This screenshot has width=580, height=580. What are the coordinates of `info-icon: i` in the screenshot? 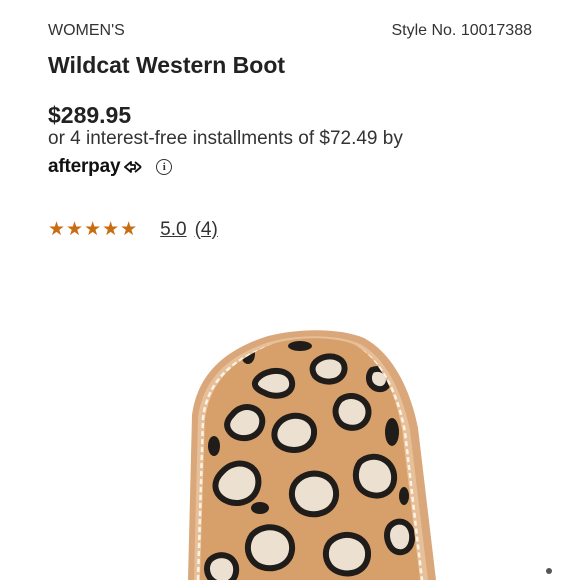 It's located at (164, 167).